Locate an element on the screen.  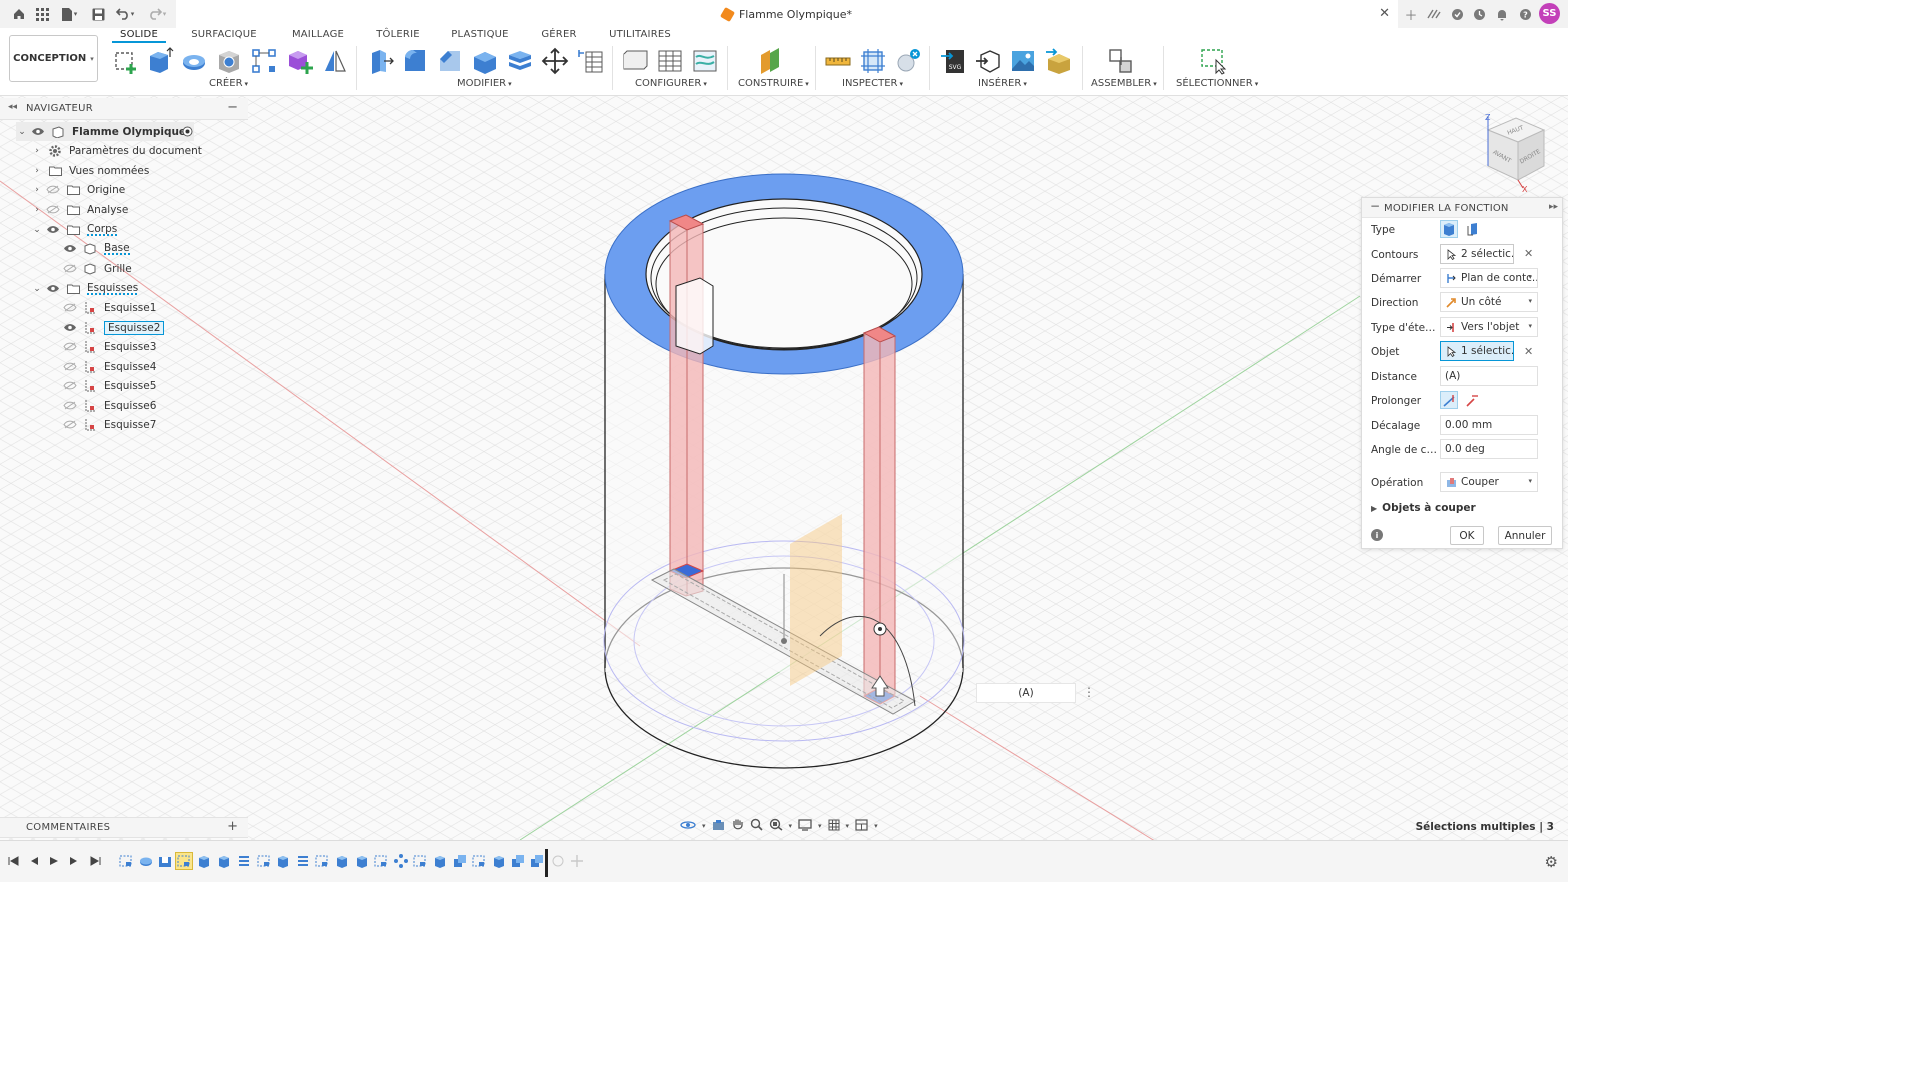
direction-dropdown: Un côté ▾ is located at coordinates (1489, 302).